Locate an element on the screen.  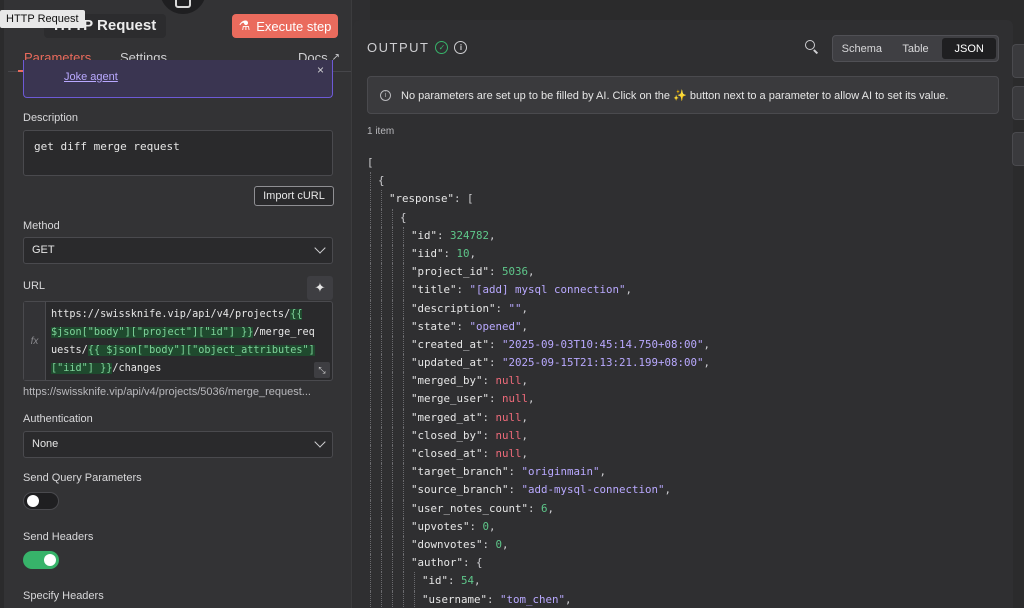
output-header: OUTPUT ✓ i is located at coordinates (417, 47).